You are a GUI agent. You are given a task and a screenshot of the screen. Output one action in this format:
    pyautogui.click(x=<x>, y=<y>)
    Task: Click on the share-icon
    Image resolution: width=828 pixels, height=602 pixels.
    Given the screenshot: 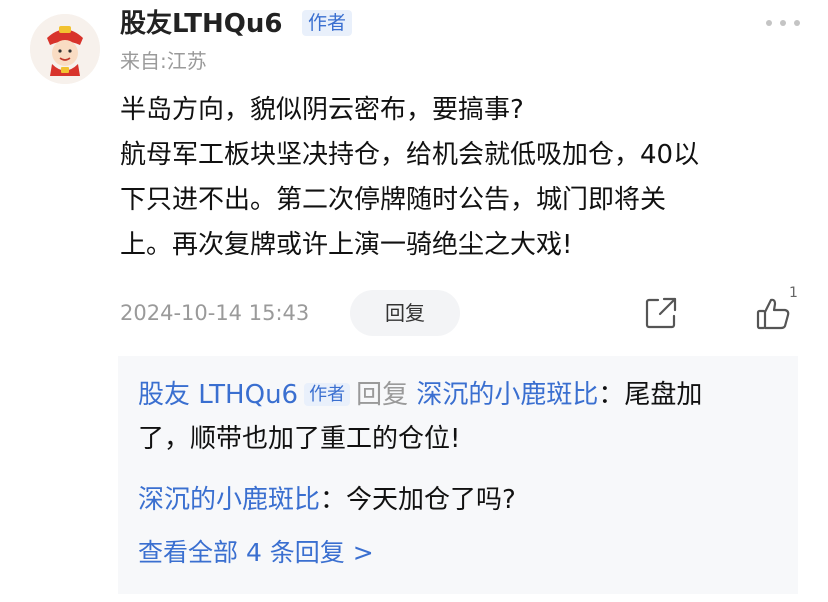 What is the action you would take?
    pyautogui.click(x=661, y=313)
    